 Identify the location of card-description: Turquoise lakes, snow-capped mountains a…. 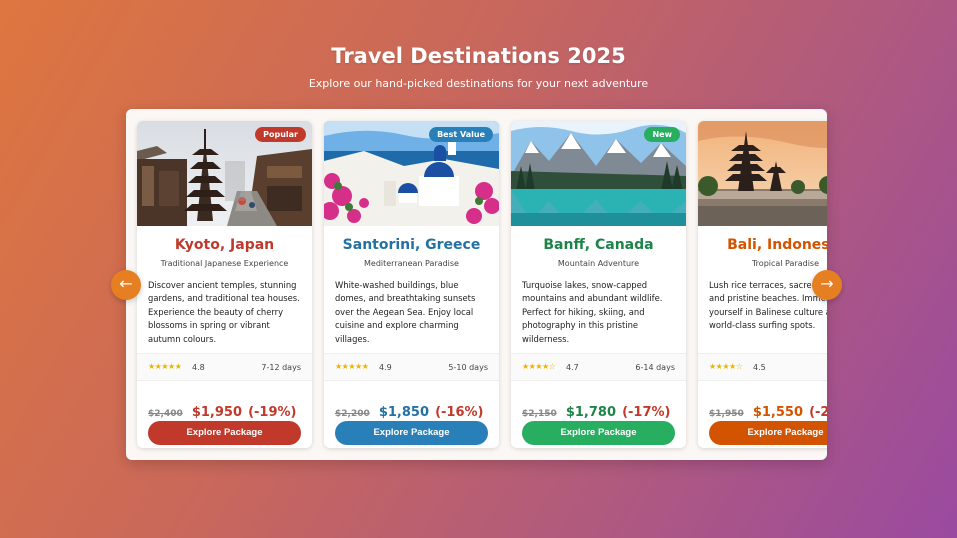
(592, 312).